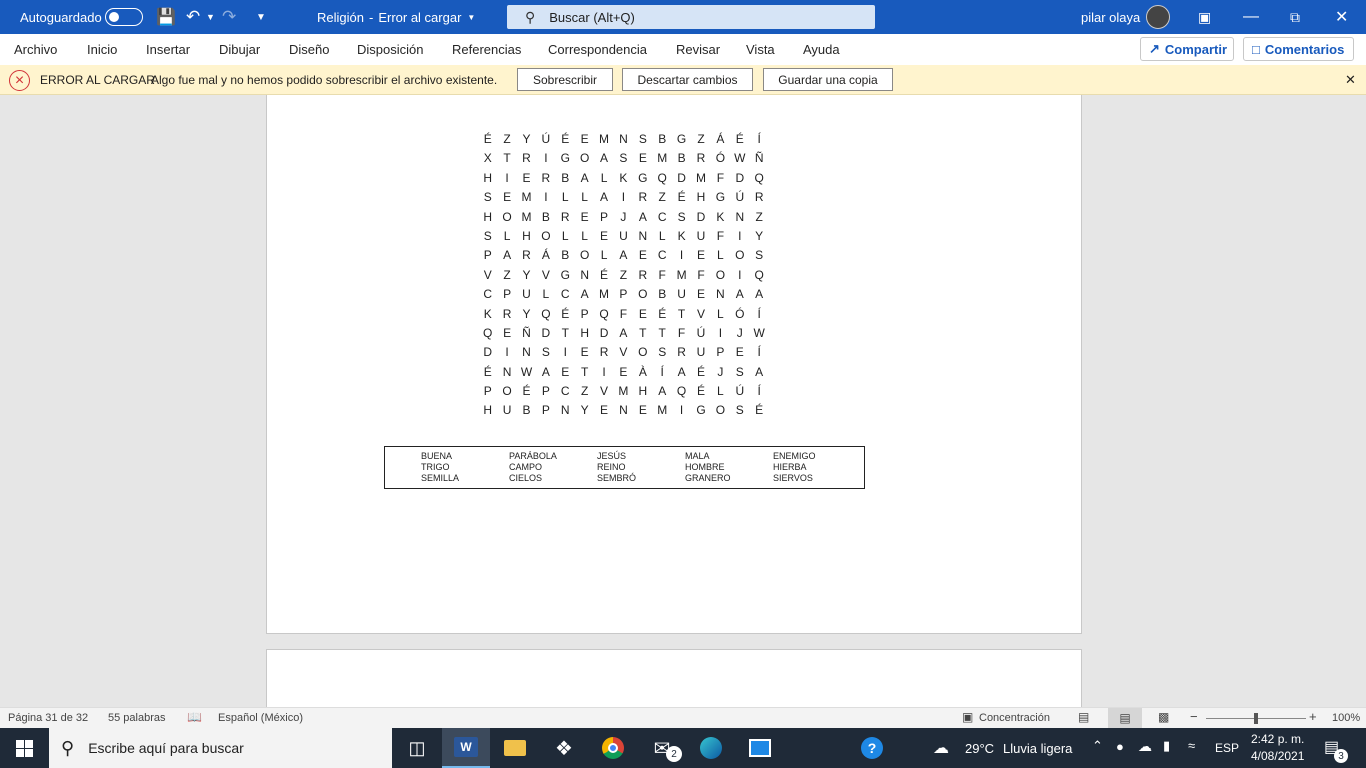 This screenshot has width=1366, height=768. I want to click on redo-icon: ↷, so click(229, 17).